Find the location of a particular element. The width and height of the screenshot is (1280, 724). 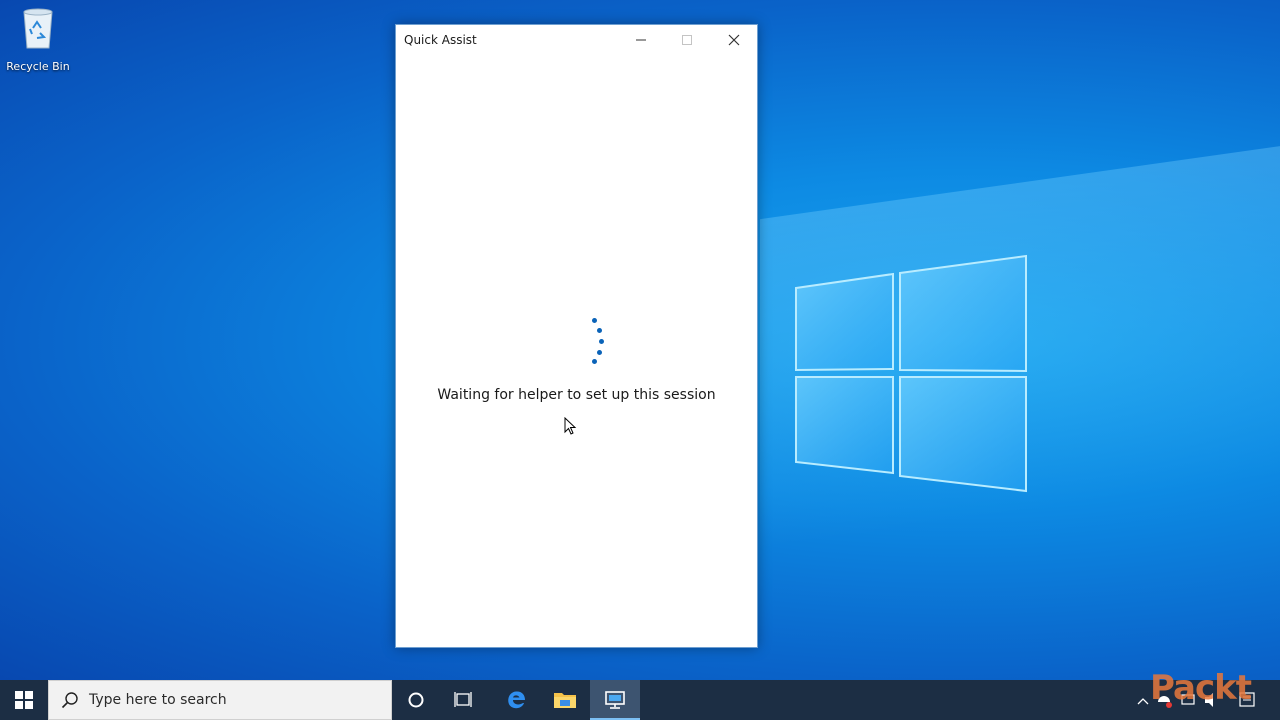

minimize-button is located at coordinates (641, 40).